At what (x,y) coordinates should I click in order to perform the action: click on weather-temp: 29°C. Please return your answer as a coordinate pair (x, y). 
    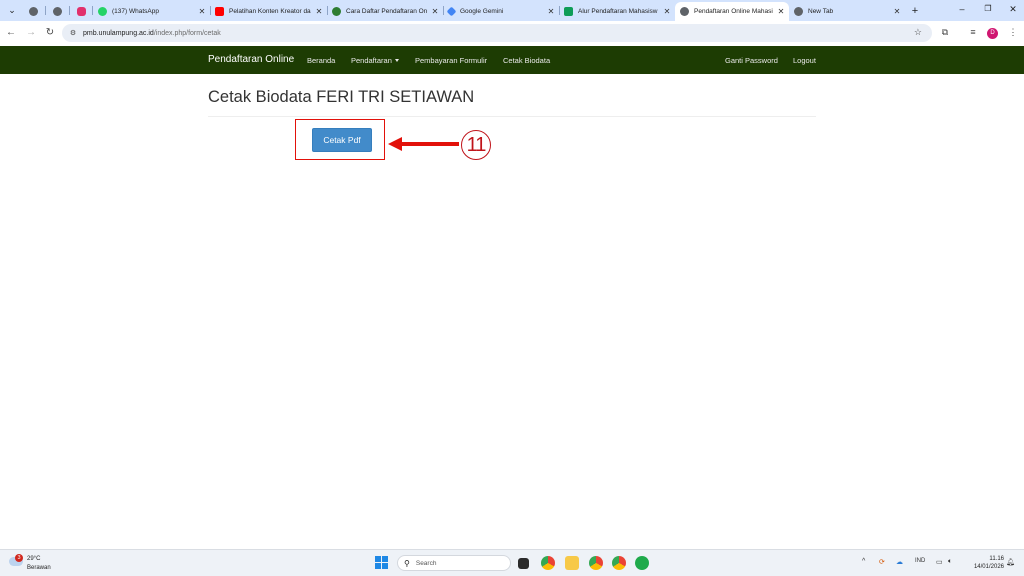
    Looking at the image, I should click on (34, 559).